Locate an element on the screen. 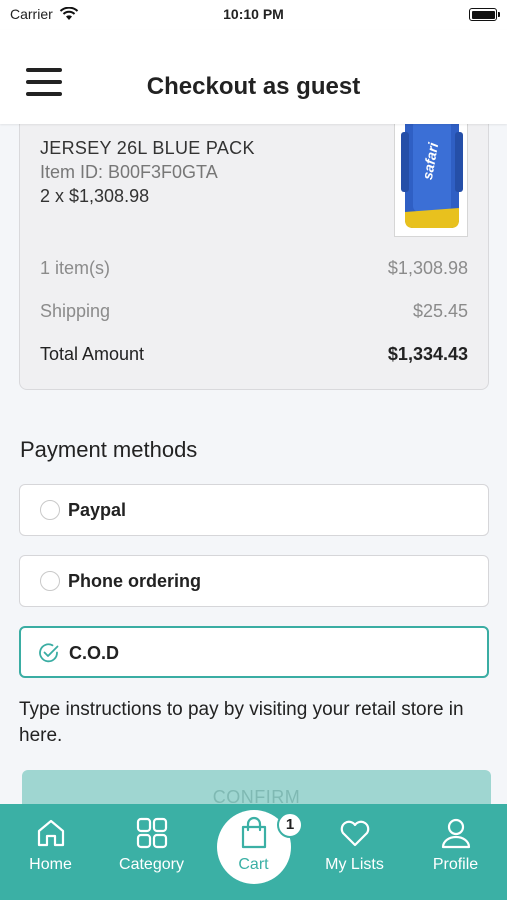 The width and height of the screenshot is (507, 900). tab-profile: Profile is located at coordinates (455, 852).